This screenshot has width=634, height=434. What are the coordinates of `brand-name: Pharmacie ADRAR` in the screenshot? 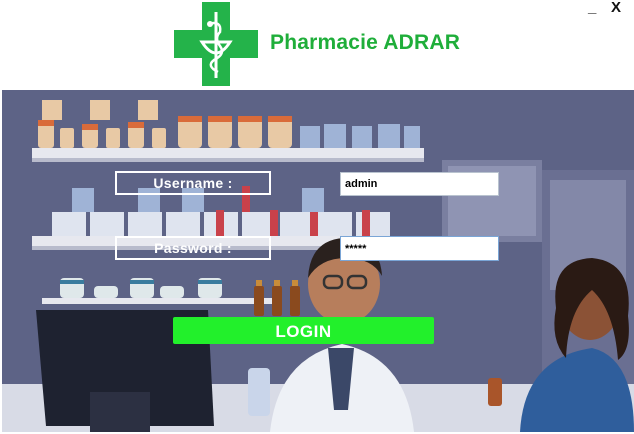 It's located at (365, 42).